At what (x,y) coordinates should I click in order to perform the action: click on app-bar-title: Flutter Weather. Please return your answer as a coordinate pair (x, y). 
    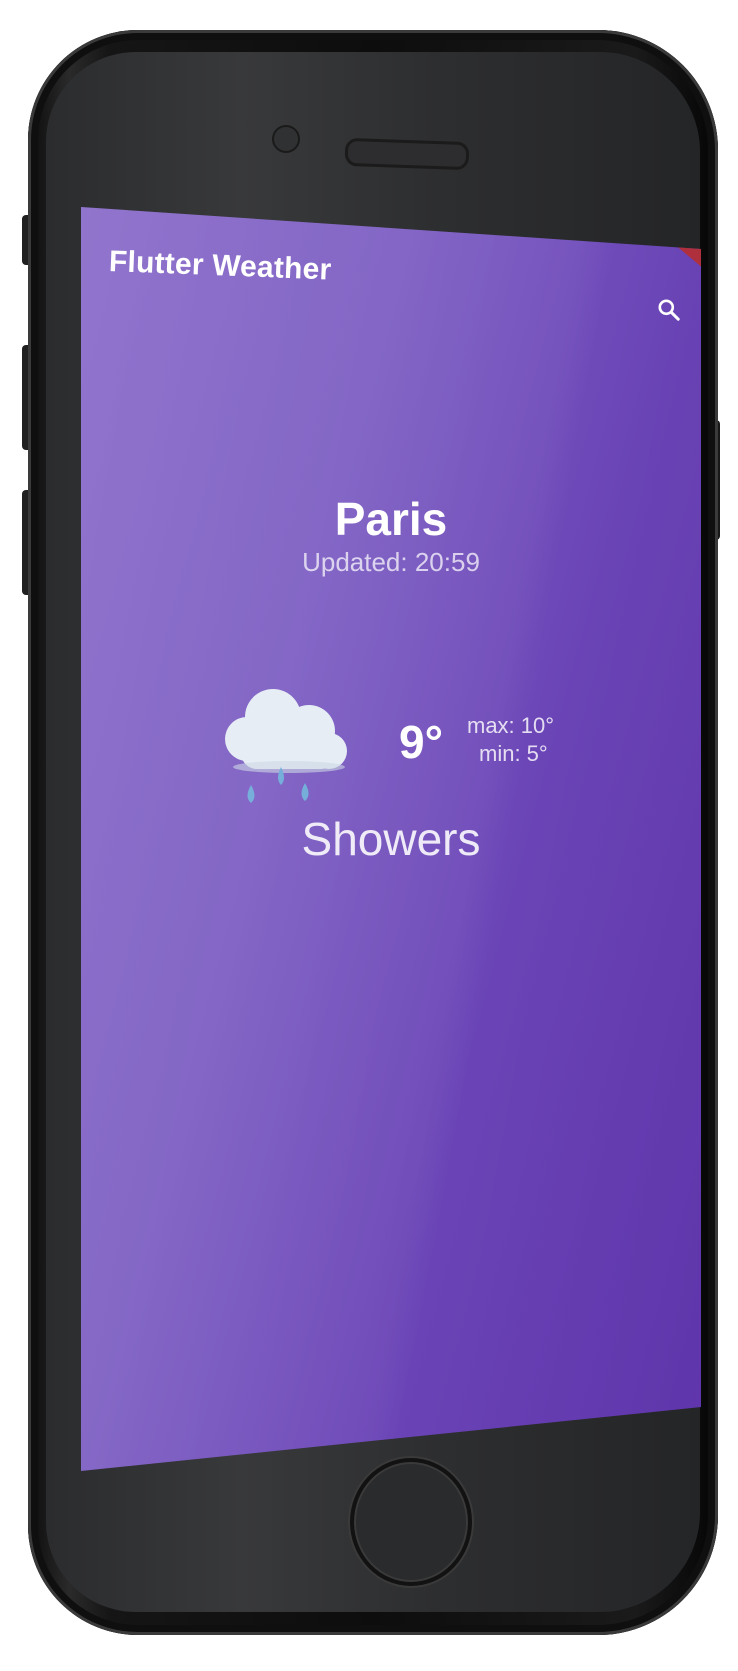
    Looking at the image, I should click on (220, 266).